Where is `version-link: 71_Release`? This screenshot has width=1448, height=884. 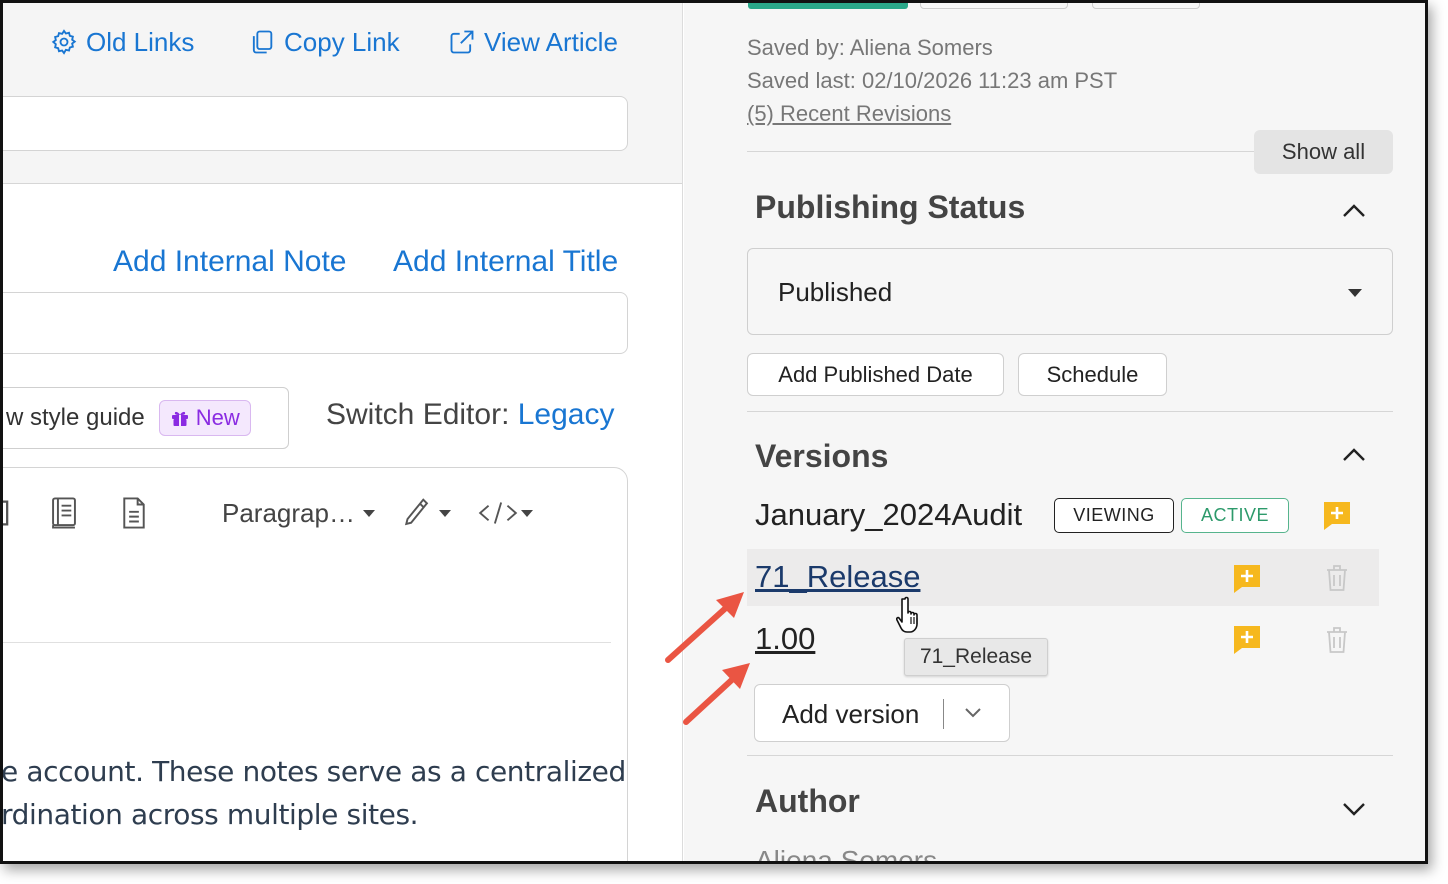
version-link: 71_Release is located at coordinates (837, 577).